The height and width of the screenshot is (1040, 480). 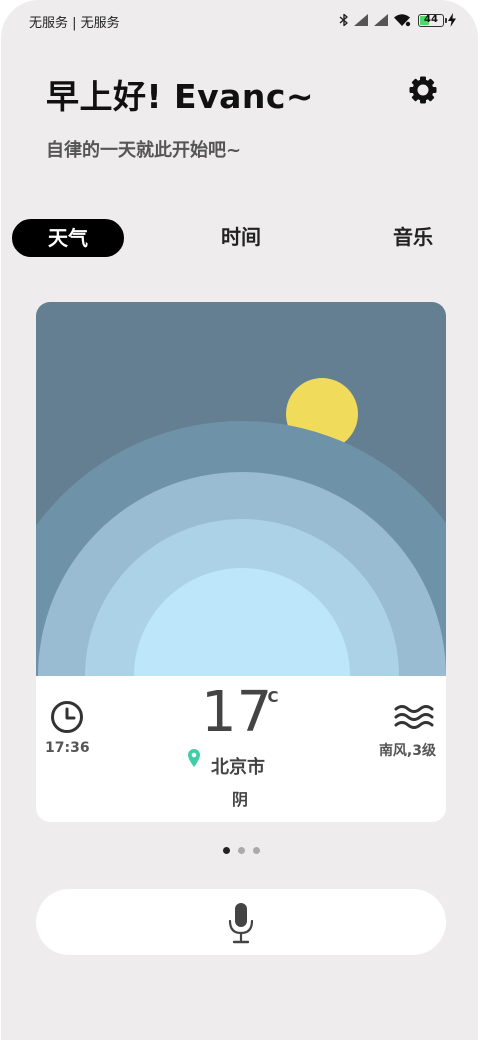 I want to click on status-icons: 44, so click(x=397, y=20).